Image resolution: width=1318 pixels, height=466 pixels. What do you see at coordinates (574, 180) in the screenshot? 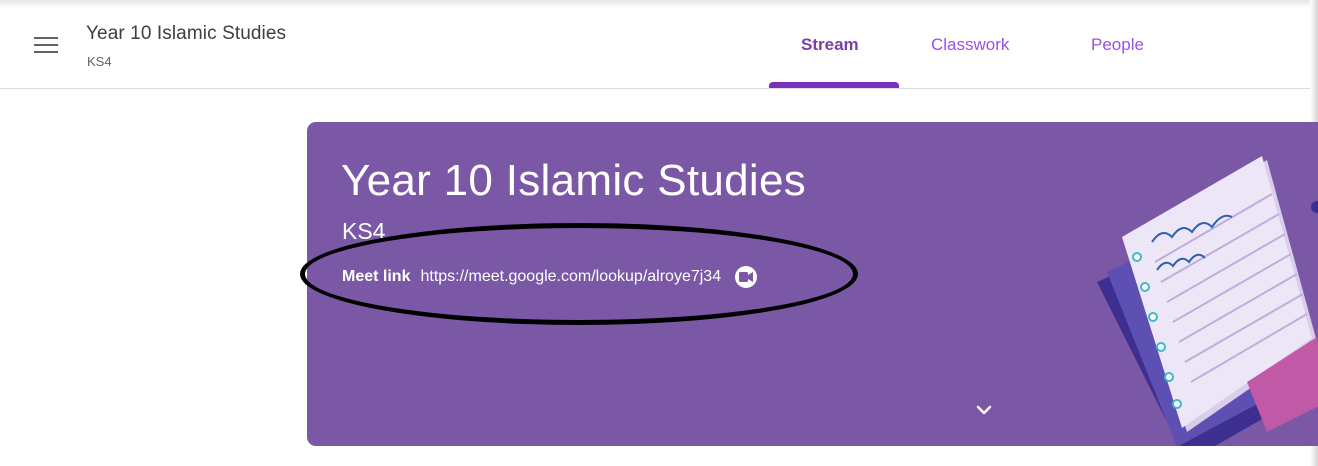
I see `banner-title: Year 10 Islamic Studies` at bounding box center [574, 180].